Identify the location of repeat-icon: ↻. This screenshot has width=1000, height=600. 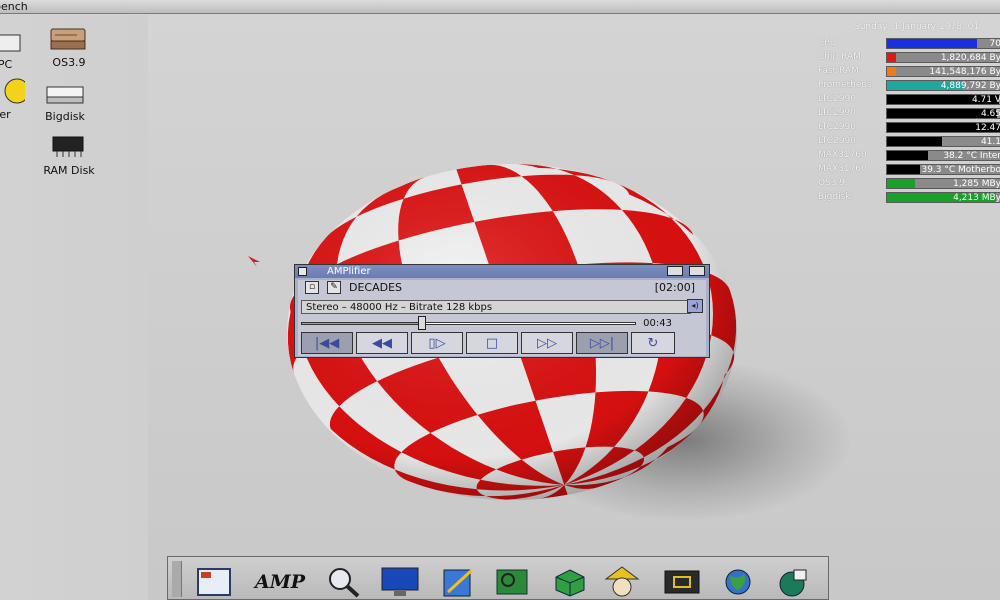
(653, 343).